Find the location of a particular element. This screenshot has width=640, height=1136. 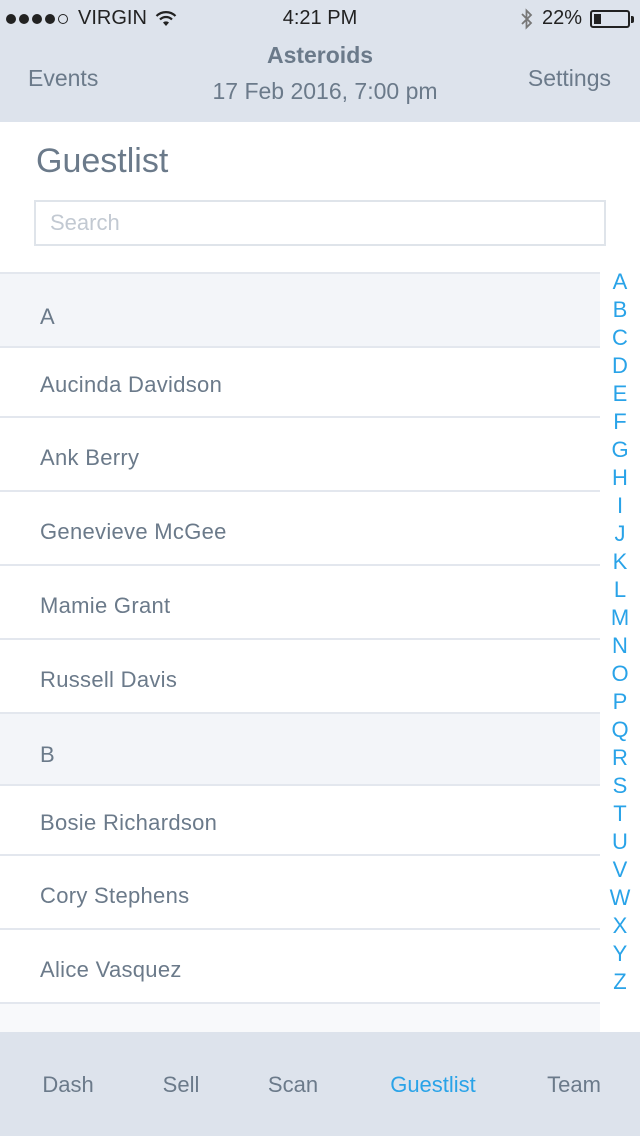

index-letter: D is located at coordinates (620, 366).